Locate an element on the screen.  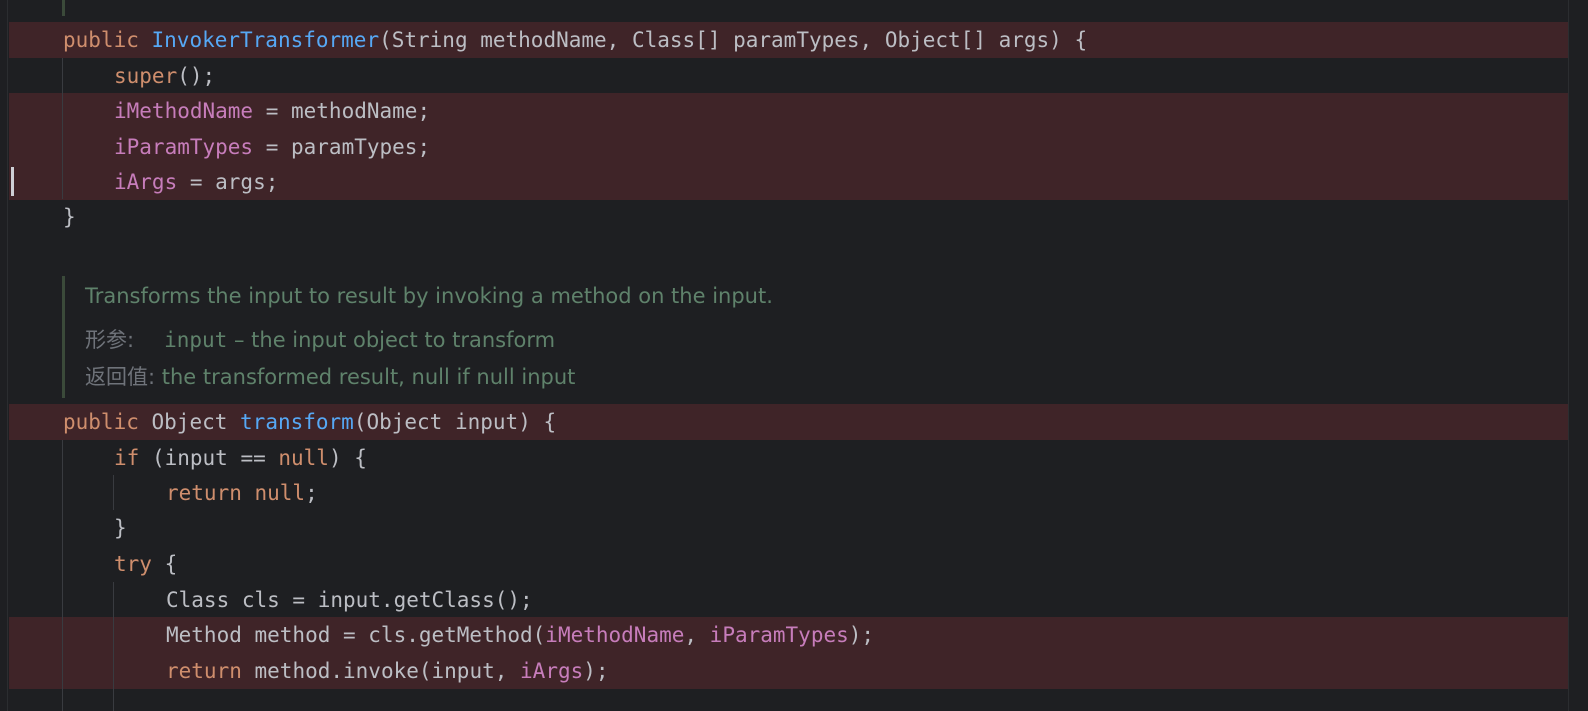
code-token: Object is located at coordinates (196, 422).